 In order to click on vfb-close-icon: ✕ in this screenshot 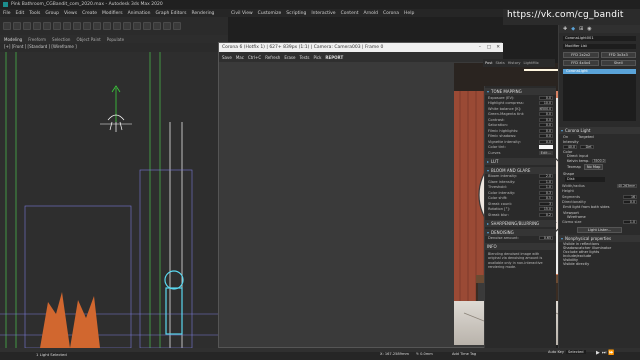, I will do `click(498, 47)`.